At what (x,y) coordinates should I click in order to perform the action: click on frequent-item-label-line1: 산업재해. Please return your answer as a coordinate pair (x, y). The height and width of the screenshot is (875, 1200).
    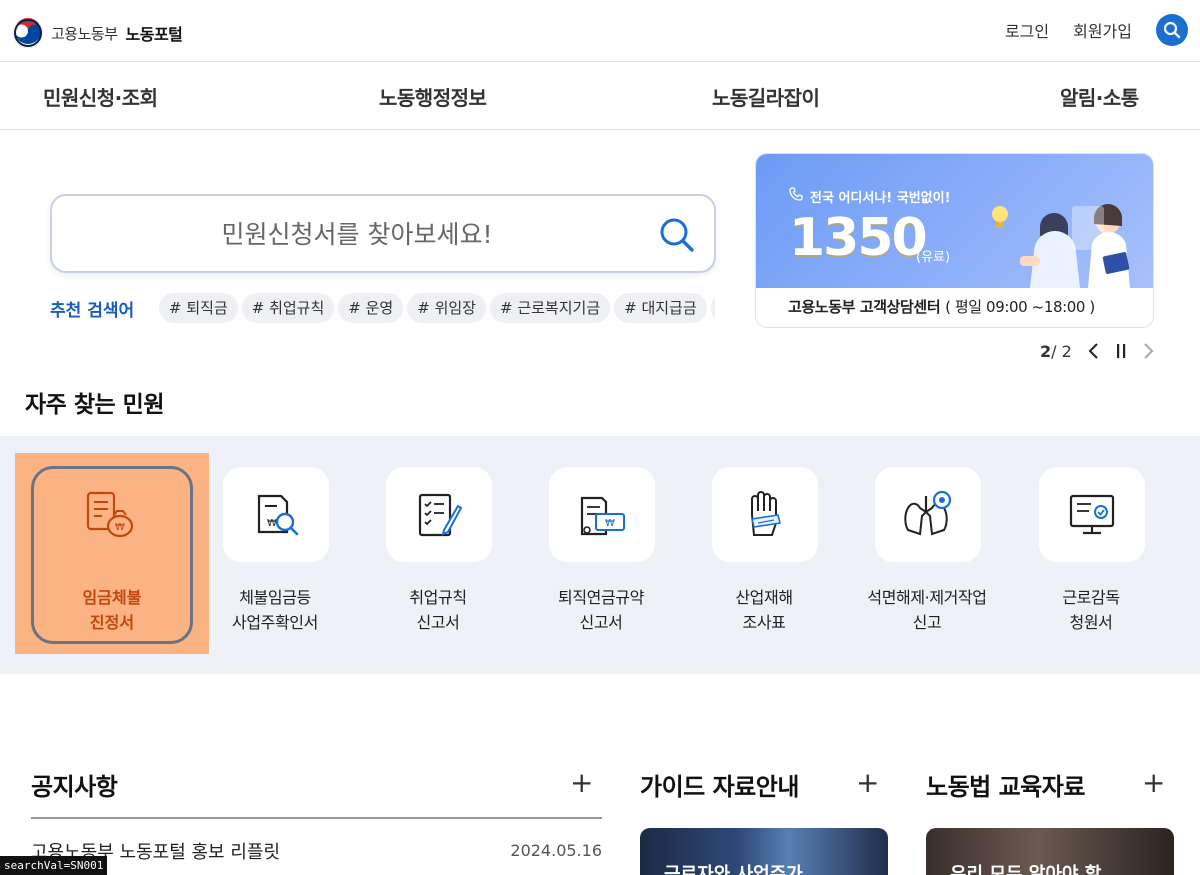
    Looking at the image, I should click on (764, 597).